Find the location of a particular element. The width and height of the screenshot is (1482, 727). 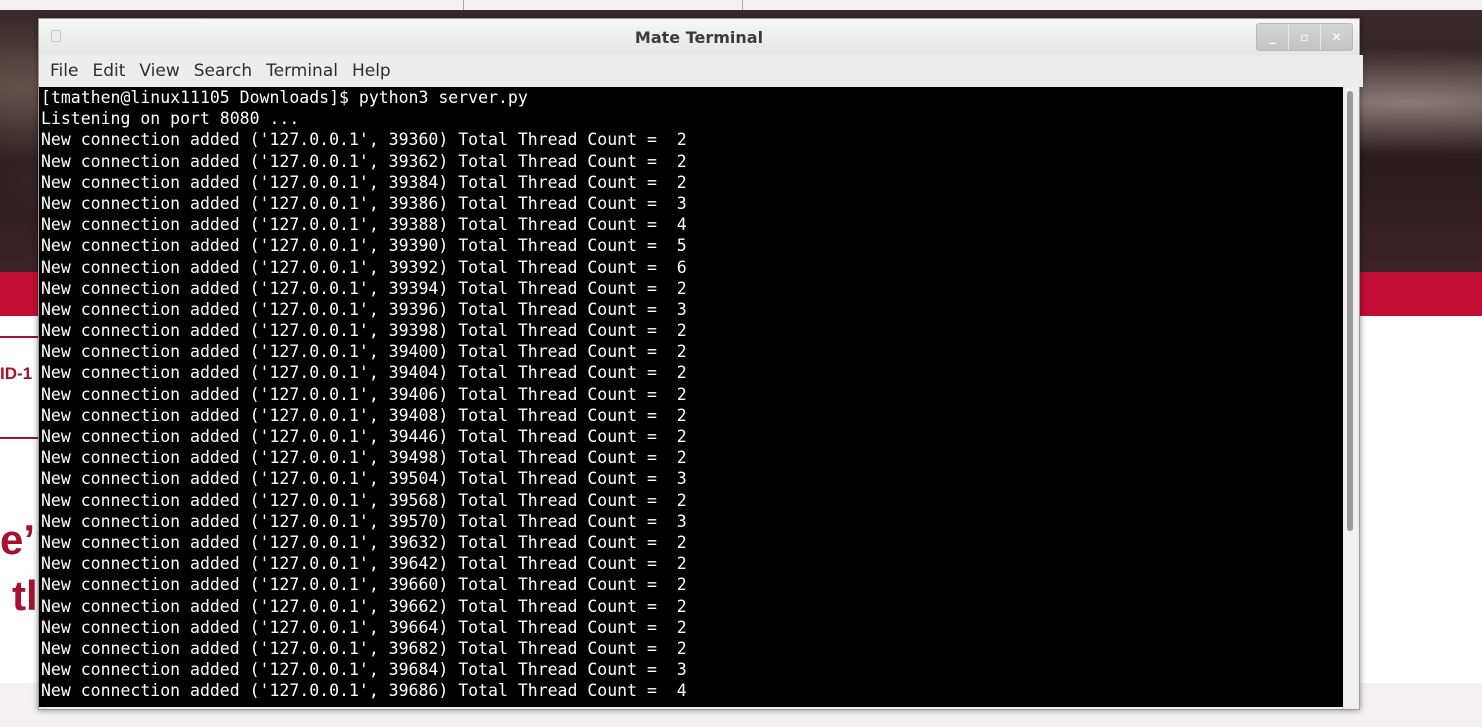

menu-view: View is located at coordinates (159, 71).